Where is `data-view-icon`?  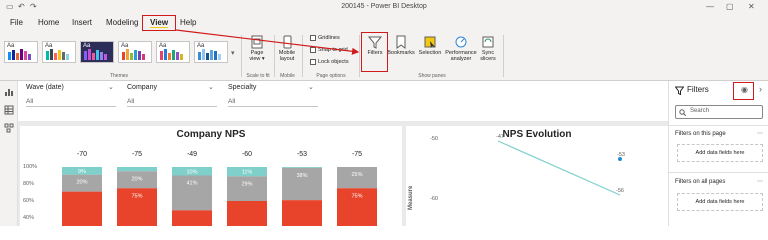 data-view-icon is located at coordinates (9, 110).